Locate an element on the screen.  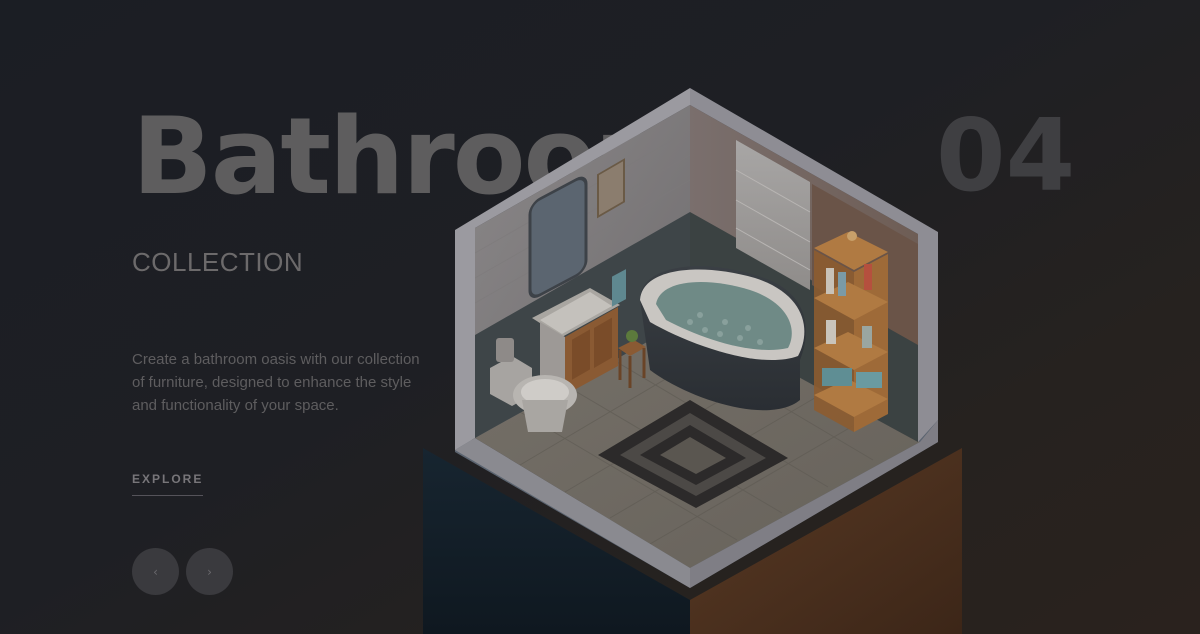
shelf-unit is located at coordinates (851, 331).